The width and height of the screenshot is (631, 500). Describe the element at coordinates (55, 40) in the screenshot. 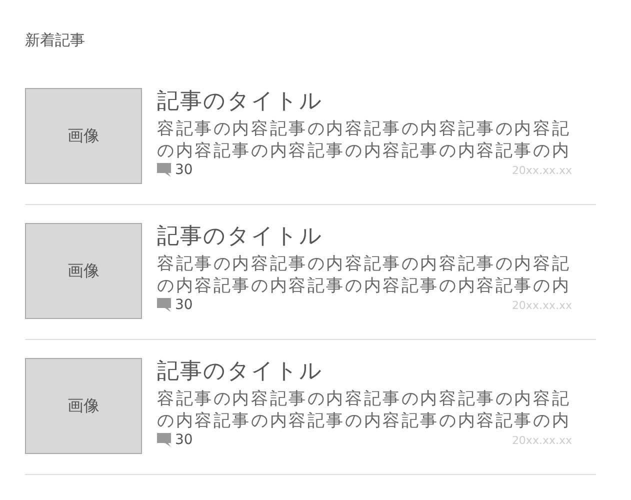

I see `section-heading: 新着記事` at that location.